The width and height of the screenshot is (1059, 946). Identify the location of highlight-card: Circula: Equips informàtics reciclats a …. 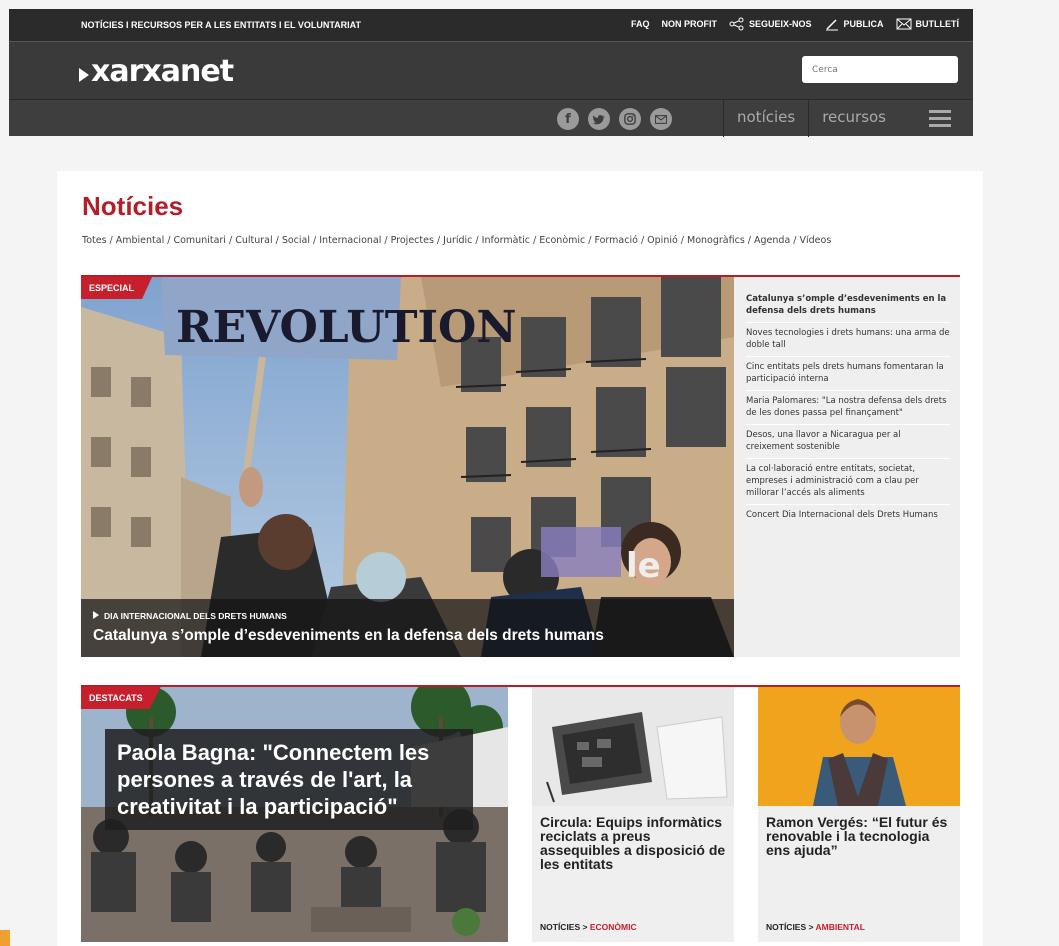
(633, 814).